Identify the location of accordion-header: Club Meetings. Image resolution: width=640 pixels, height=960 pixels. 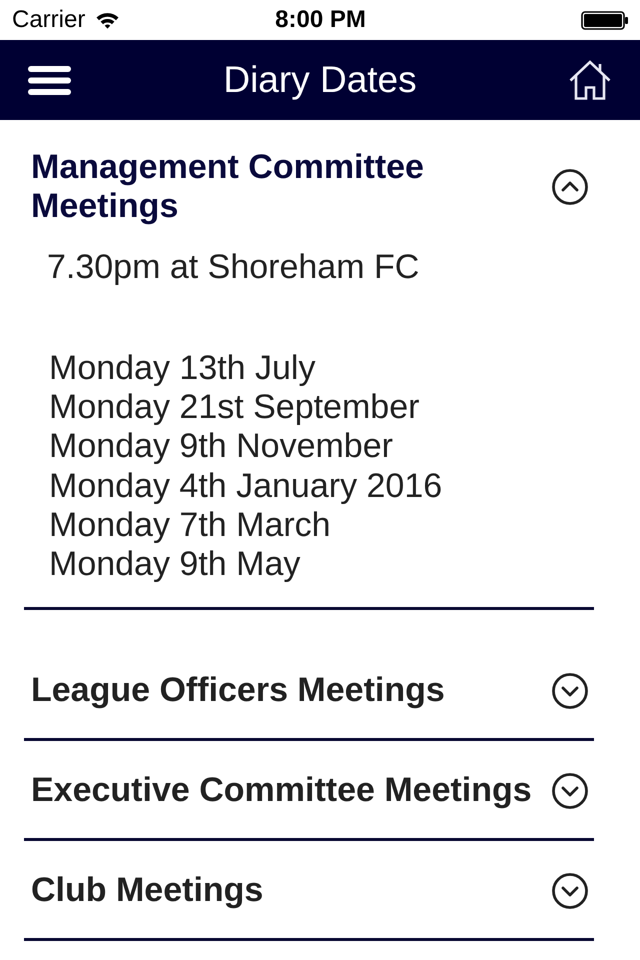
(309, 889).